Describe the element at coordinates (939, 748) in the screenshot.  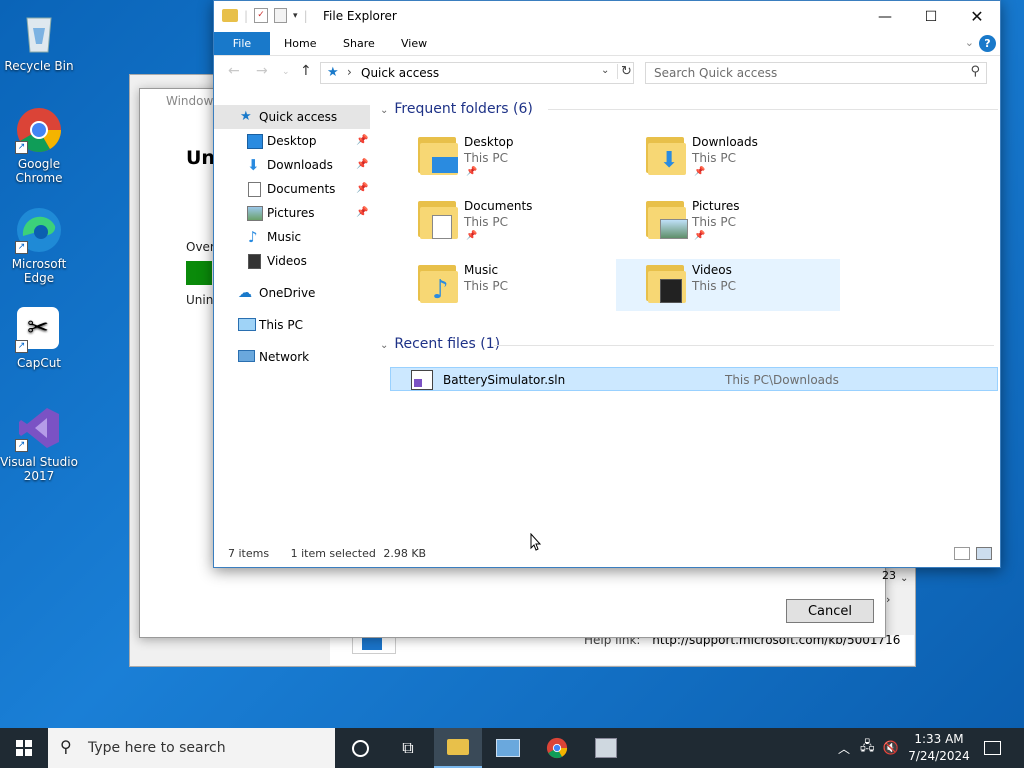
I see `clock: 1:33 AM 7/24/2024` at that location.